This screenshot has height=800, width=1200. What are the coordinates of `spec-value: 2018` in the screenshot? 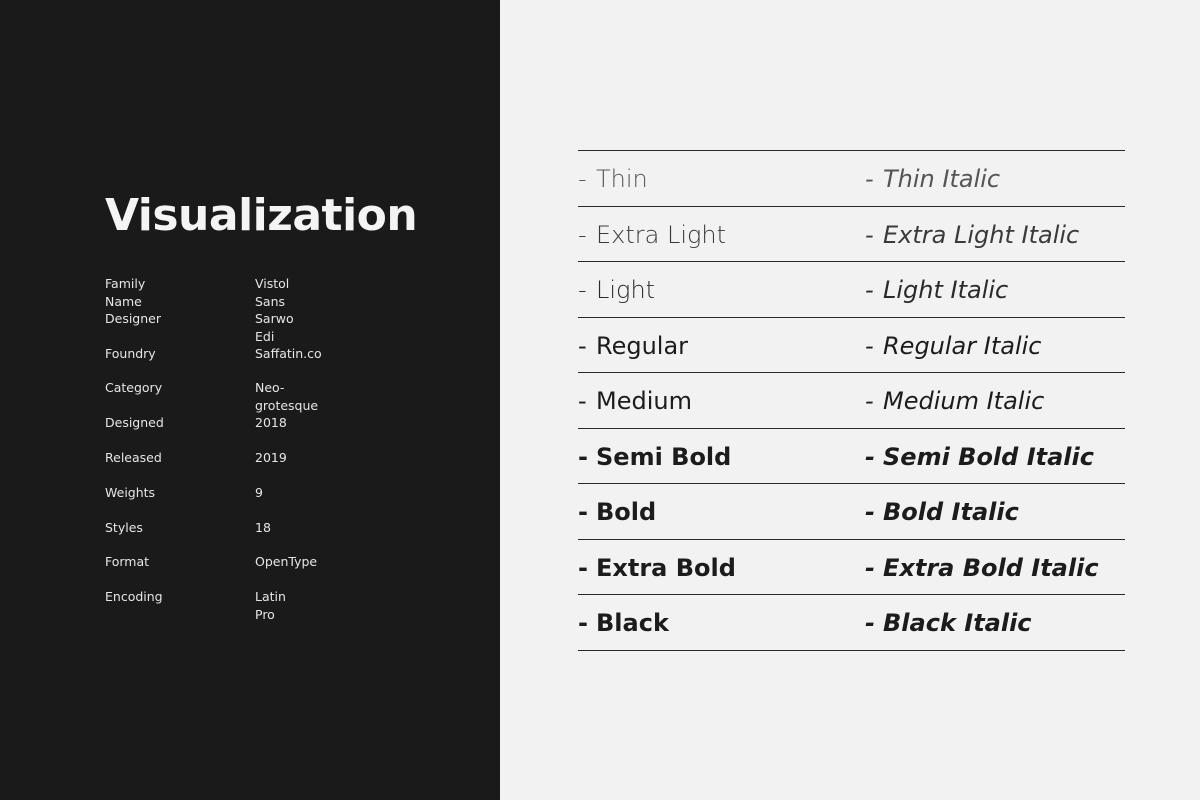 It's located at (271, 423).